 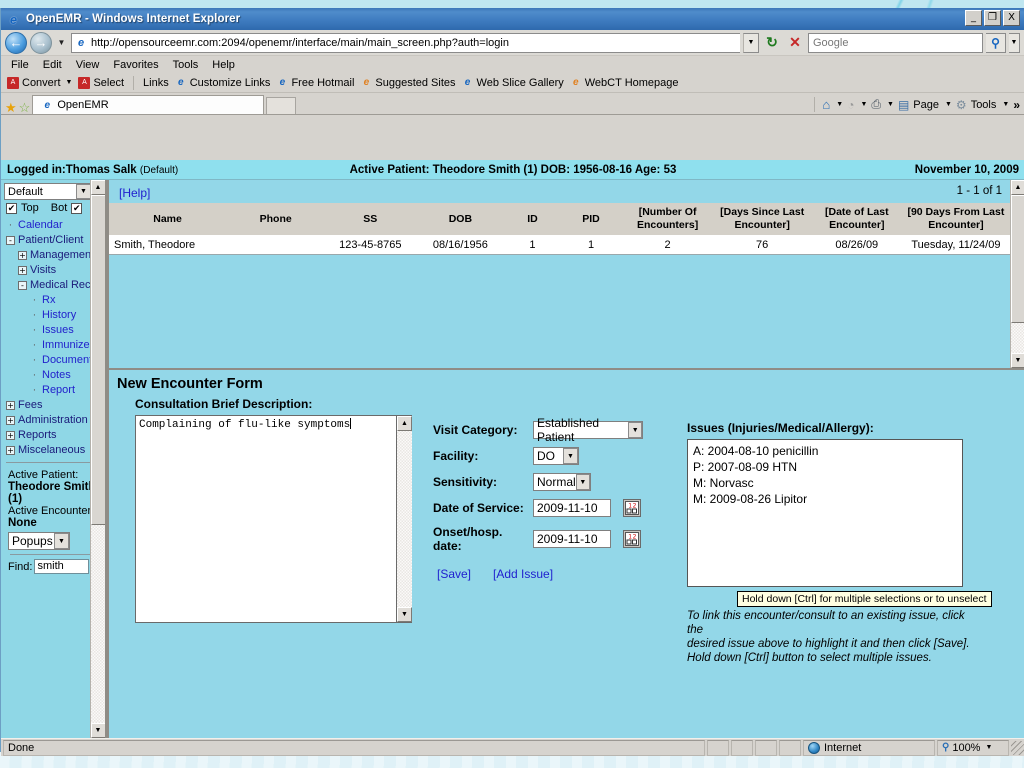 I want to click on zoom-control: ⚲ 100% ▼, so click(x=973, y=747).